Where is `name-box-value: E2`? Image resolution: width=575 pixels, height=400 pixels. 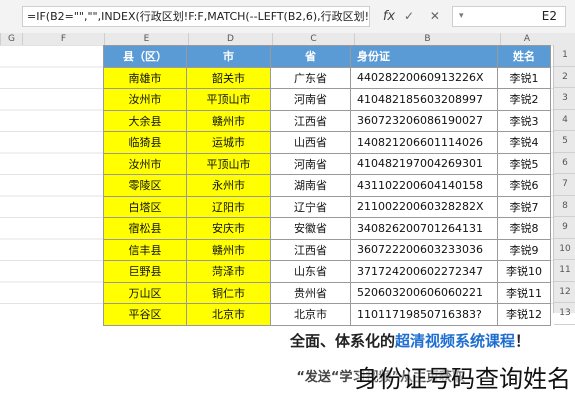 name-box-value: E2 is located at coordinates (549, 16).